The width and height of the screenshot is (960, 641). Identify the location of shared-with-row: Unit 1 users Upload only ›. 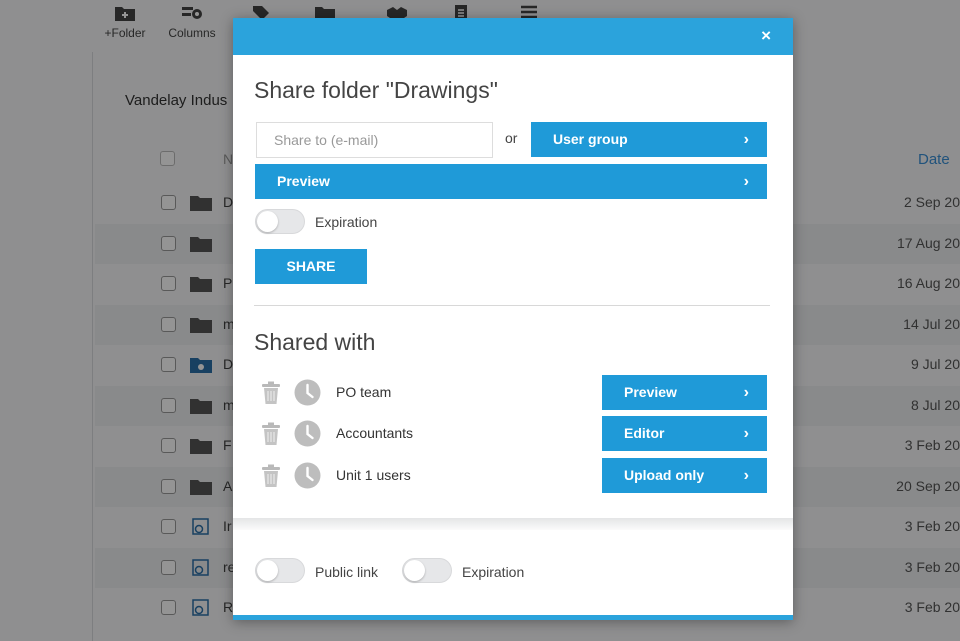
(513, 475).